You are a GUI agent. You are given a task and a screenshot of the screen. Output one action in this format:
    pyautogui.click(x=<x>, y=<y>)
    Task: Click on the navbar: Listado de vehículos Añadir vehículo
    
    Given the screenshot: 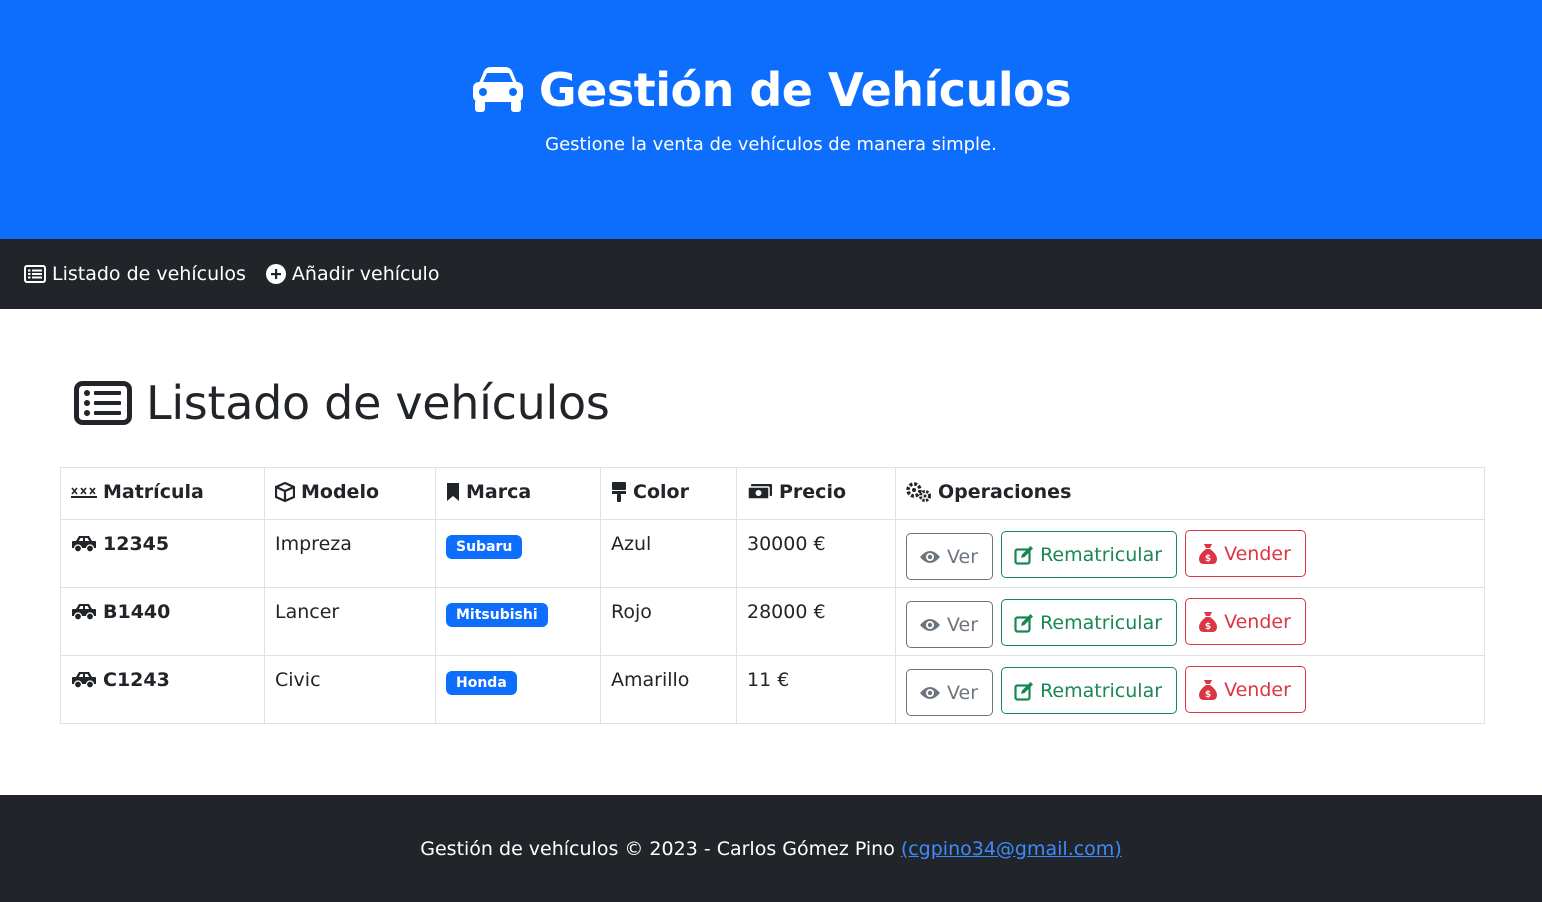 What is the action you would take?
    pyautogui.click(x=771, y=274)
    